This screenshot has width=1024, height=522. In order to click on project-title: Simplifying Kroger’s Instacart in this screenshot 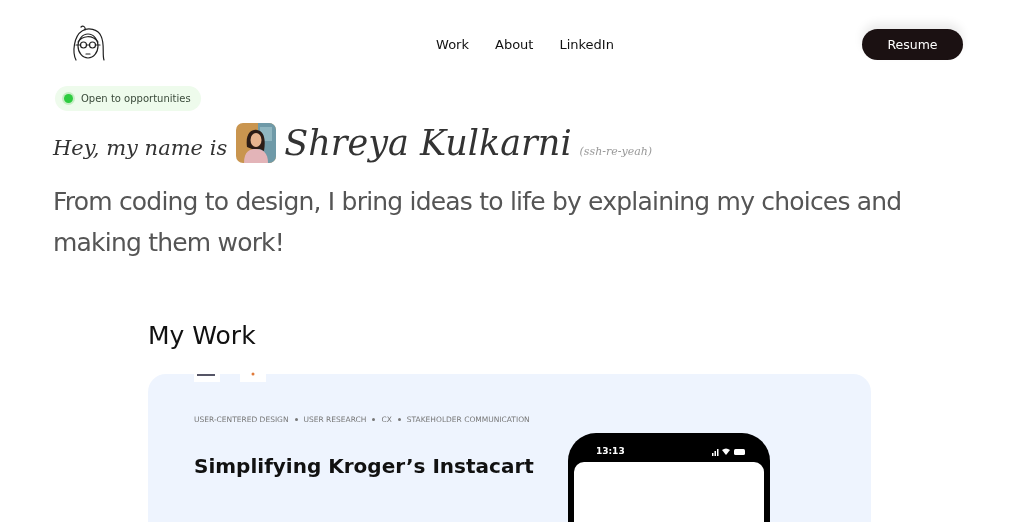, I will do `click(364, 466)`.